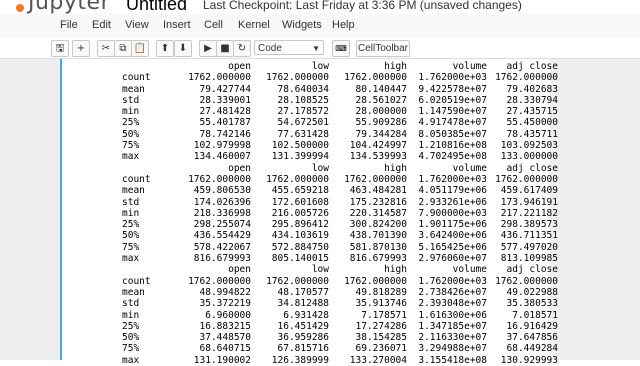 The width and height of the screenshot is (640, 366). What do you see at coordinates (177, 25) in the screenshot?
I see `menu-insert: Insert` at bounding box center [177, 25].